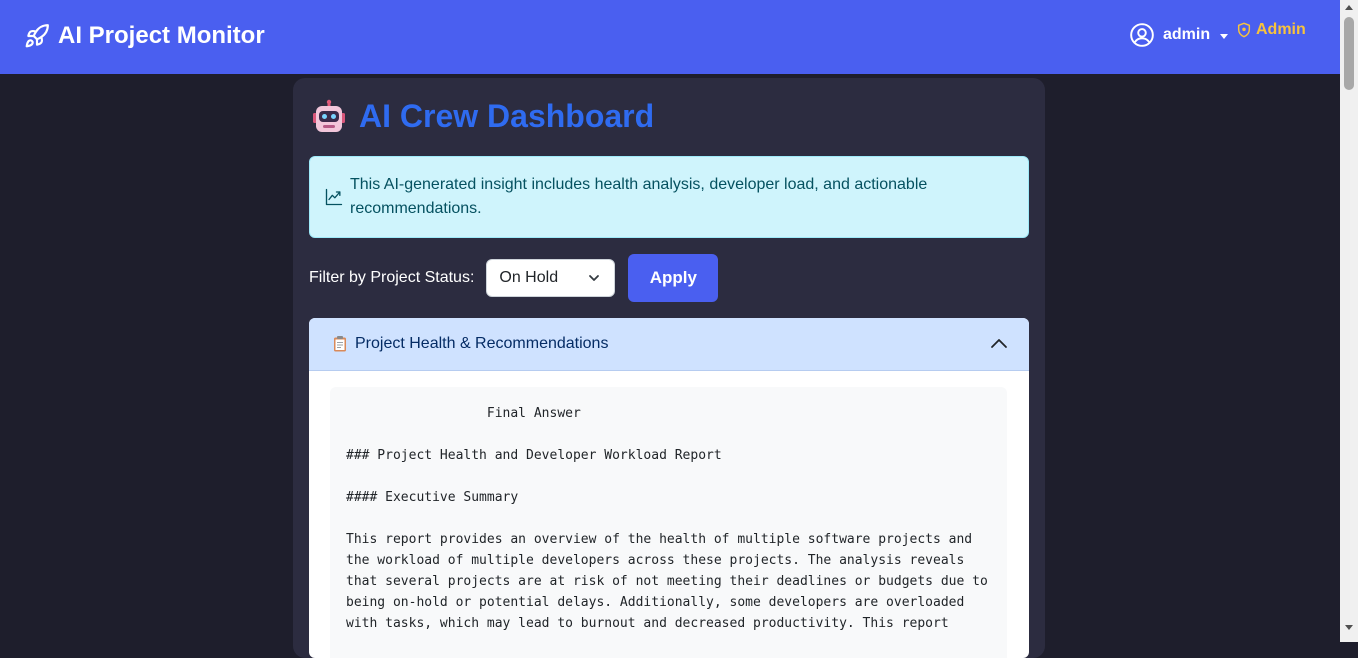 The width and height of the screenshot is (1358, 658). Describe the element at coordinates (999, 344) in the screenshot. I see `chevron-up-icon` at that location.